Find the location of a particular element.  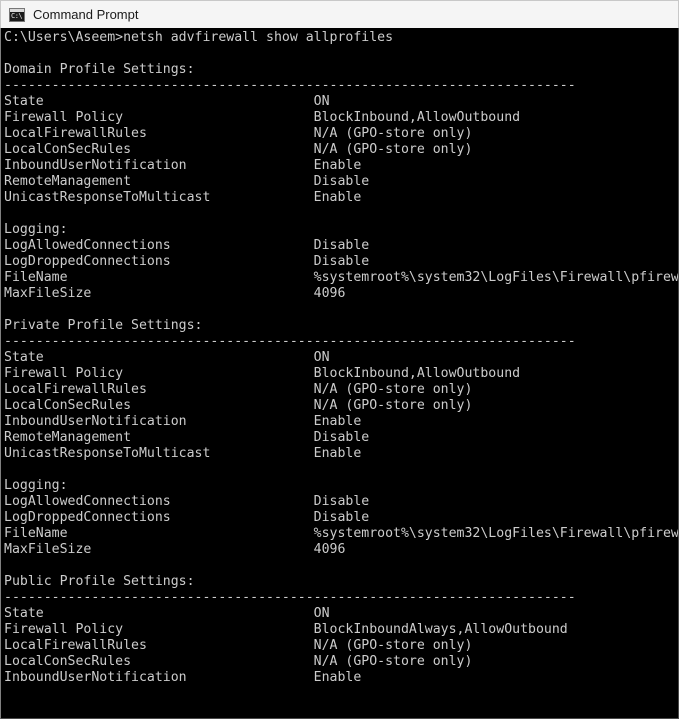

titlebar: C:\ Command Prompt is located at coordinates (339, 14).